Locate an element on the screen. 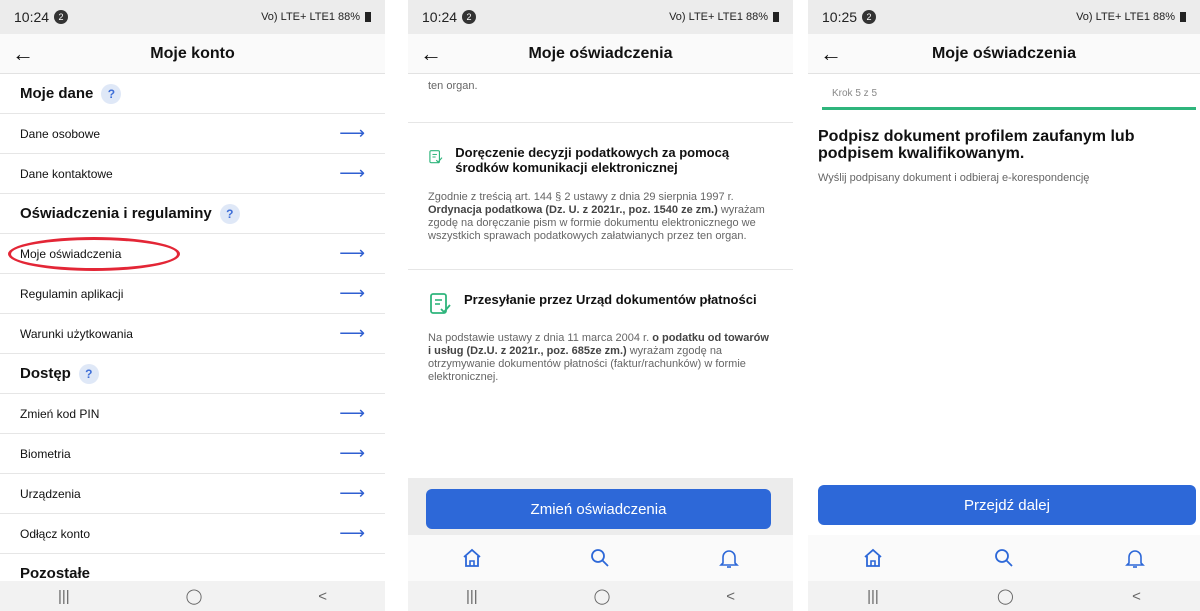 The image size is (1200, 611). step-indicator: Krok 5 z 5 is located at coordinates (855, 93).